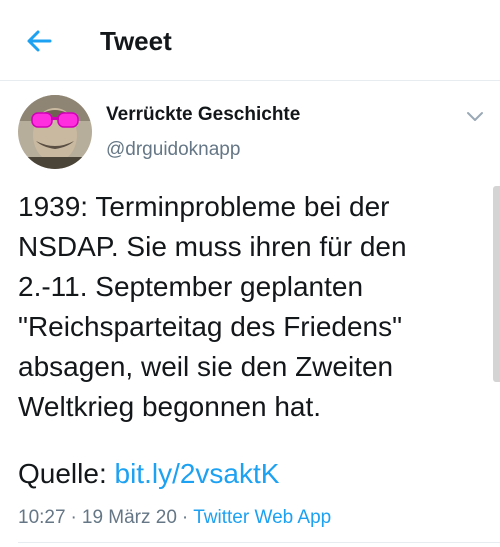 The height and width of the screenshot is (547, 500). I want to click on avatar-image, so click(55, 132).